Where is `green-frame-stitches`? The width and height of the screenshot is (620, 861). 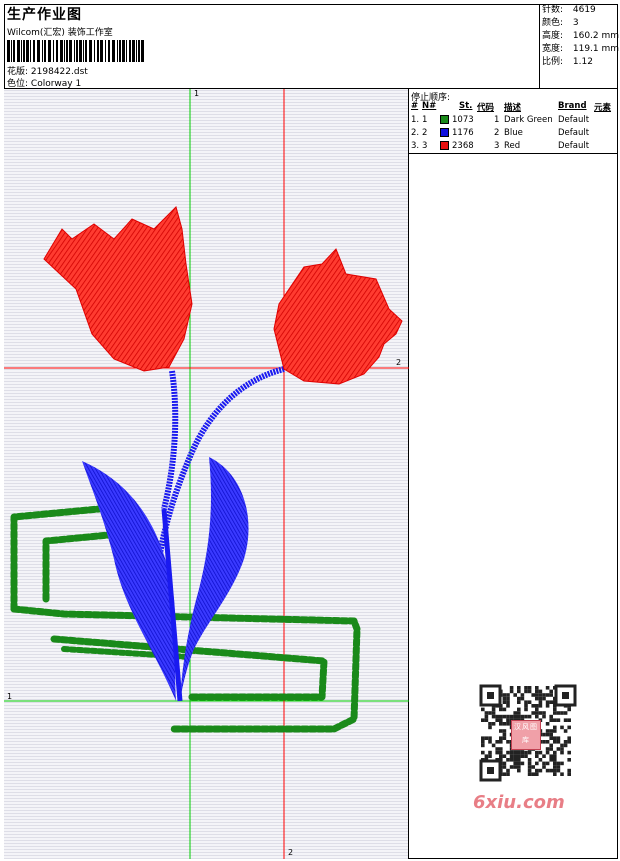 green-frame-stitches is located at coordinates (185, 619).